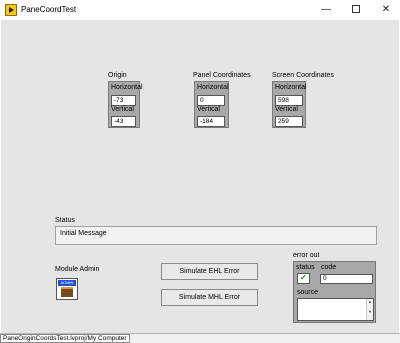 The width and height of the screenshot is (400, 343). I want to click on origin-label: Origin, so click(117, 75).